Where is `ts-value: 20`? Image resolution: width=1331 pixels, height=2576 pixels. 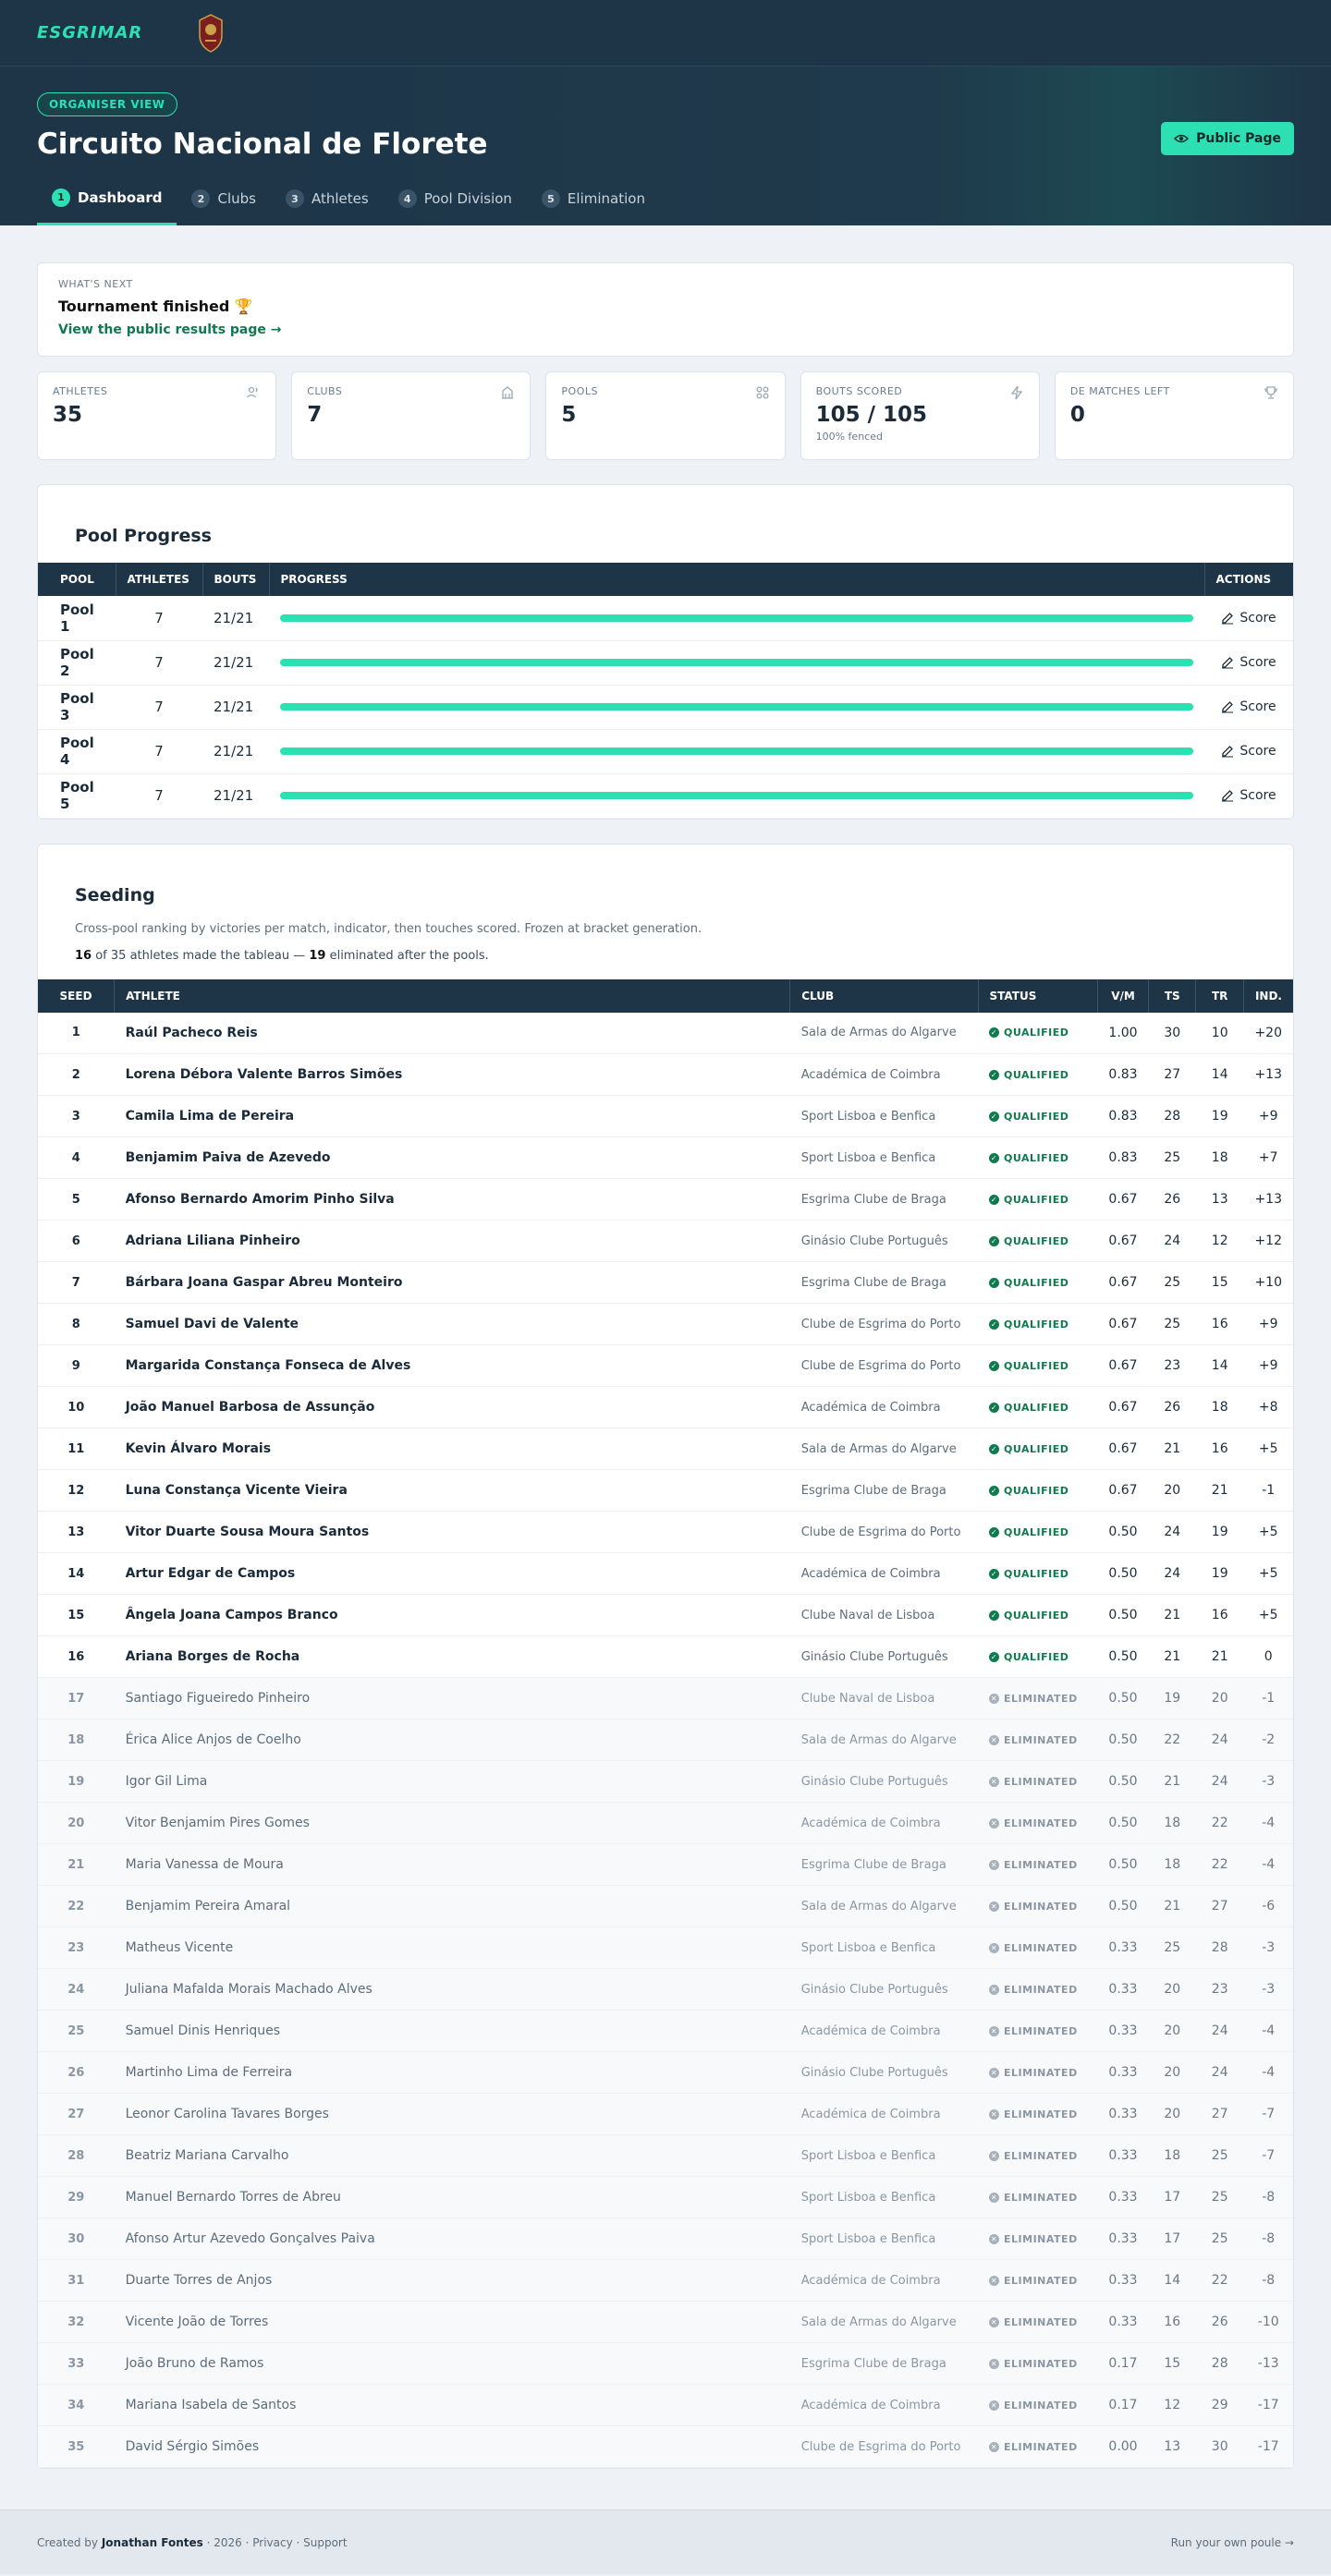 ts-value: 20 is located at coordinates (1172, 1490).